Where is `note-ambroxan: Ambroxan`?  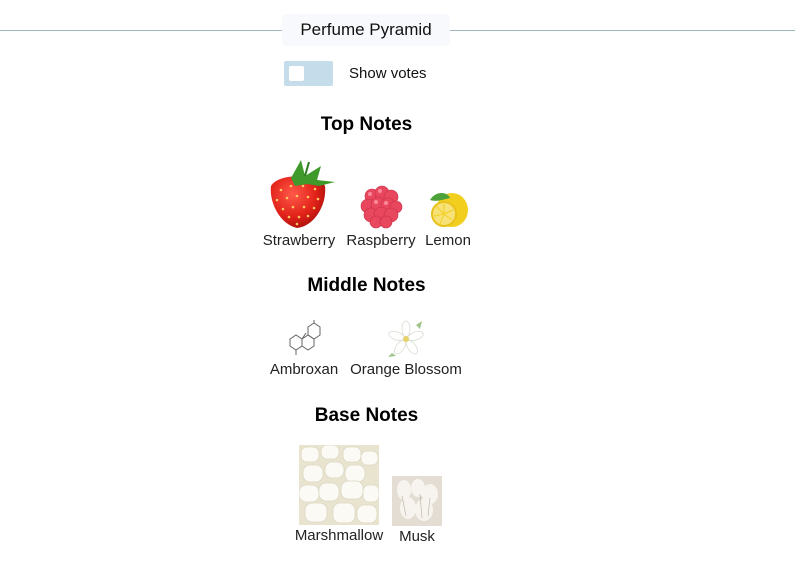 note-ambroxan: Ambroxan is located at coordinates (304, 348).